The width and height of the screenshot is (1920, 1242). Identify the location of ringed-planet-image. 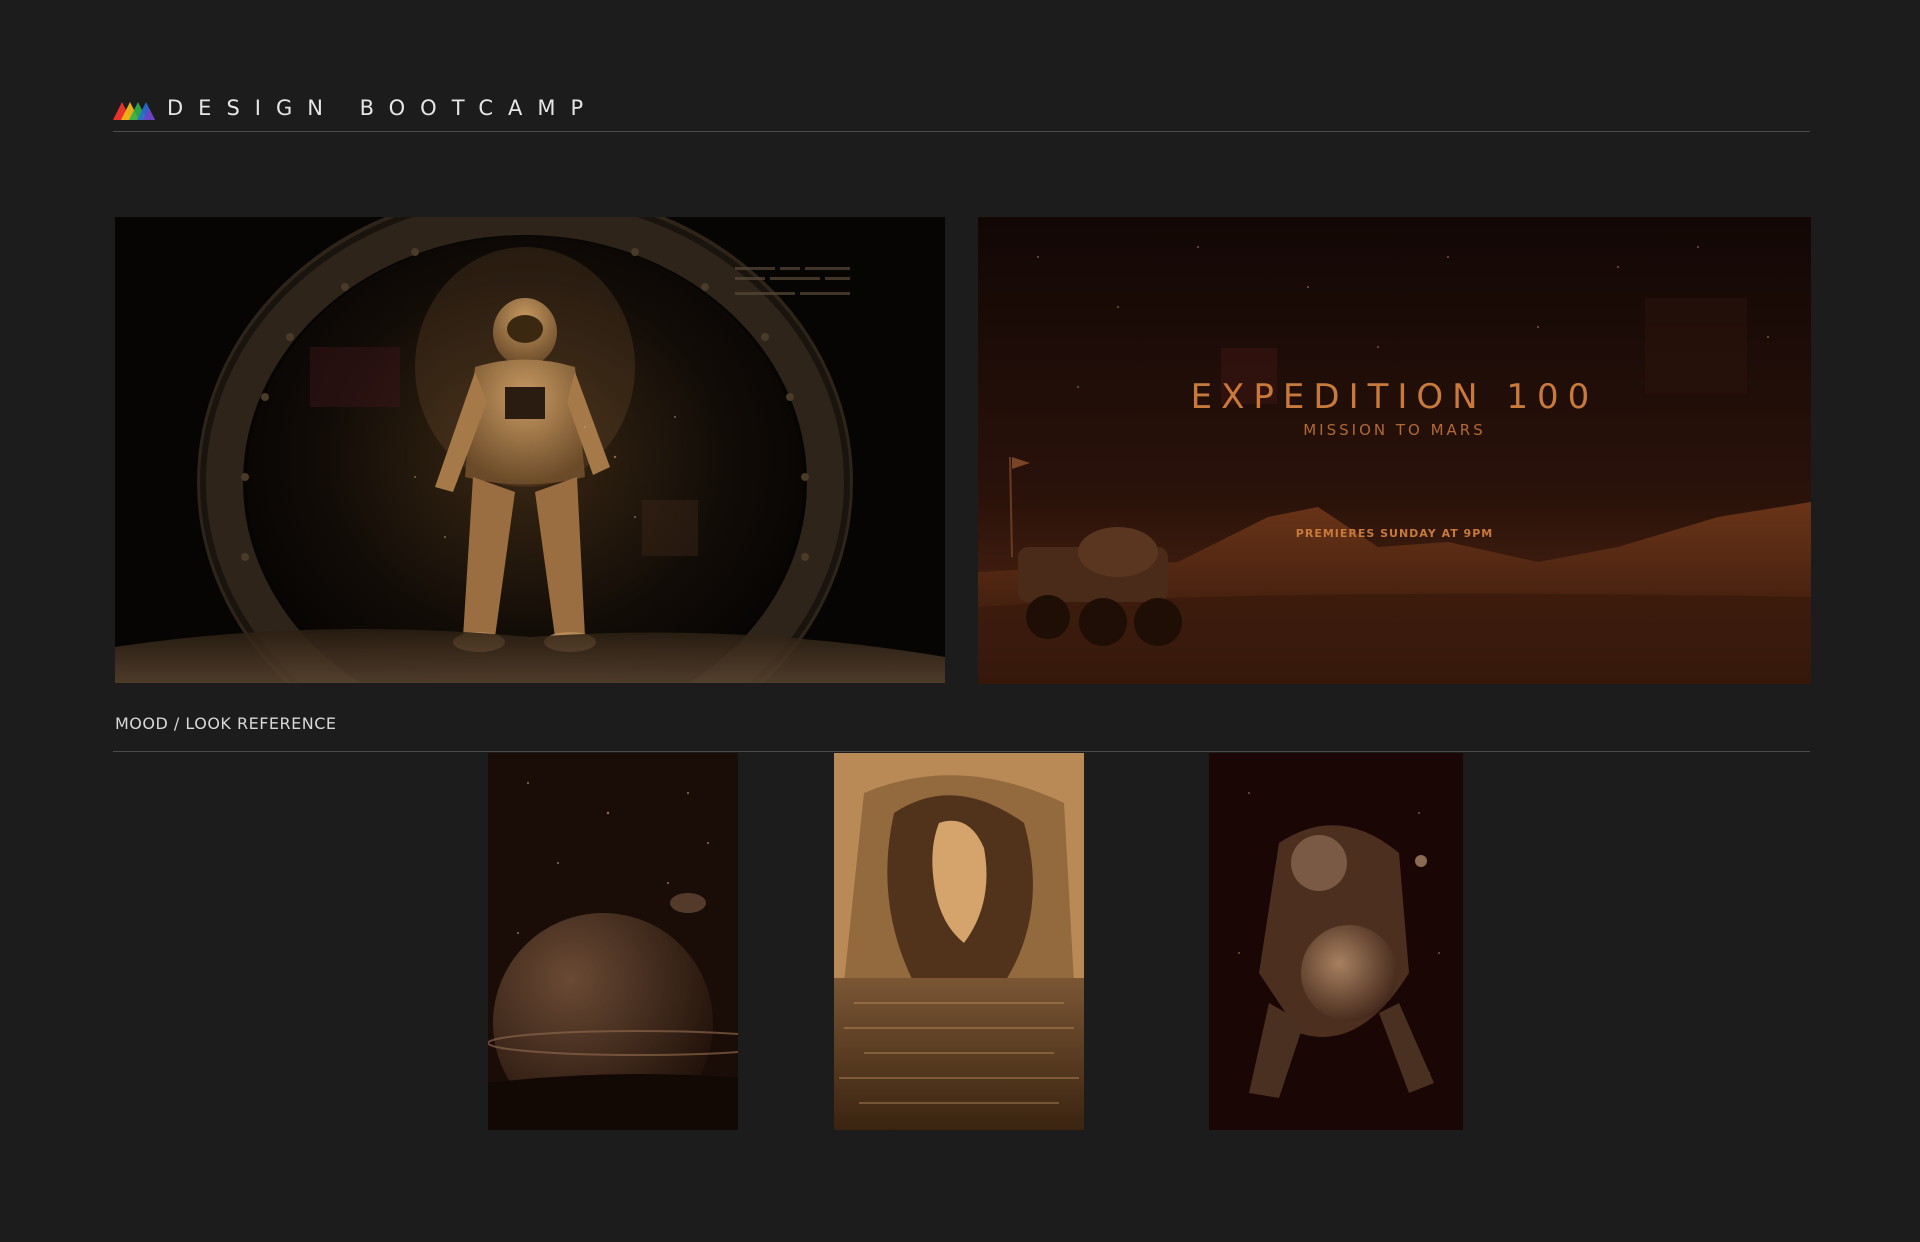
(613, 941).